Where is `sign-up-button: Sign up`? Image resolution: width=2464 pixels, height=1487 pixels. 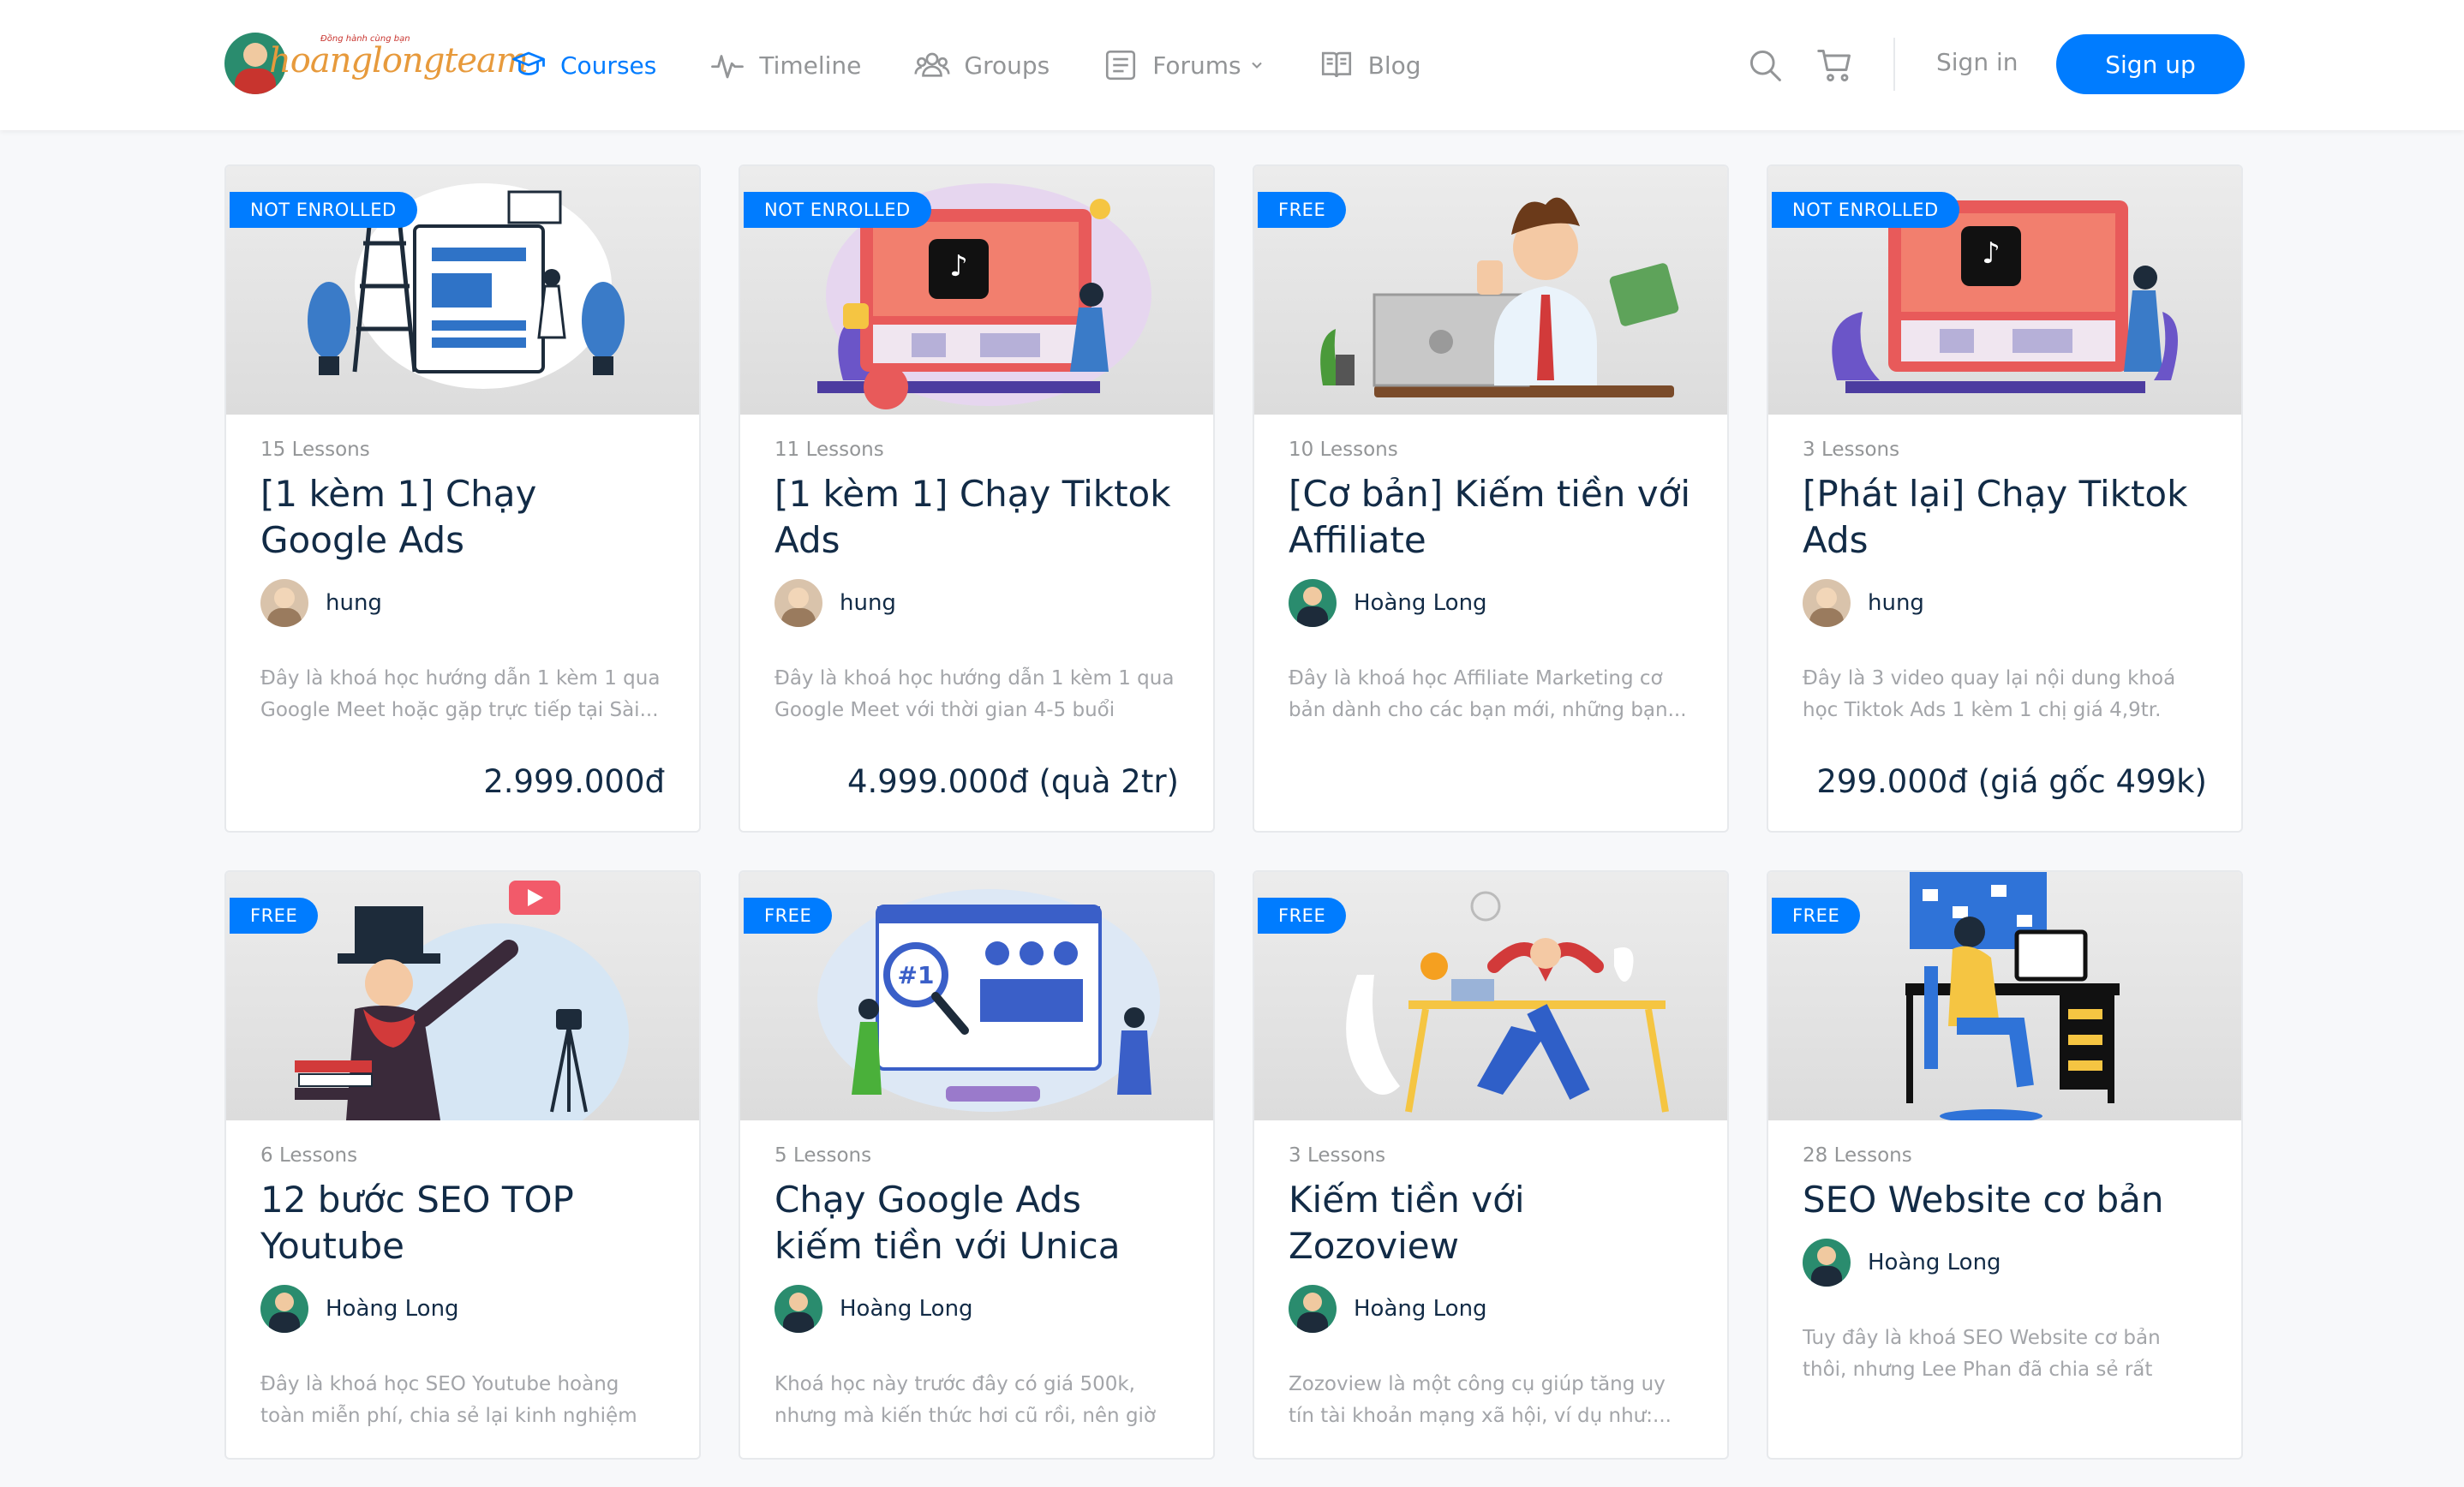 sign-up-button: Sign up is located at coordinates (2150, 64).